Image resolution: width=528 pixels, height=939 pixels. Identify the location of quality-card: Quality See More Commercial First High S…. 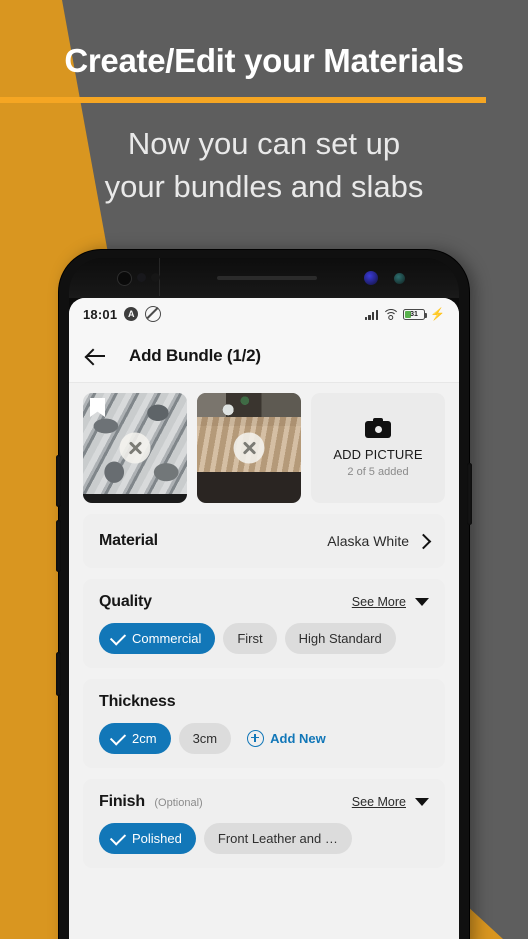
(264, 623).